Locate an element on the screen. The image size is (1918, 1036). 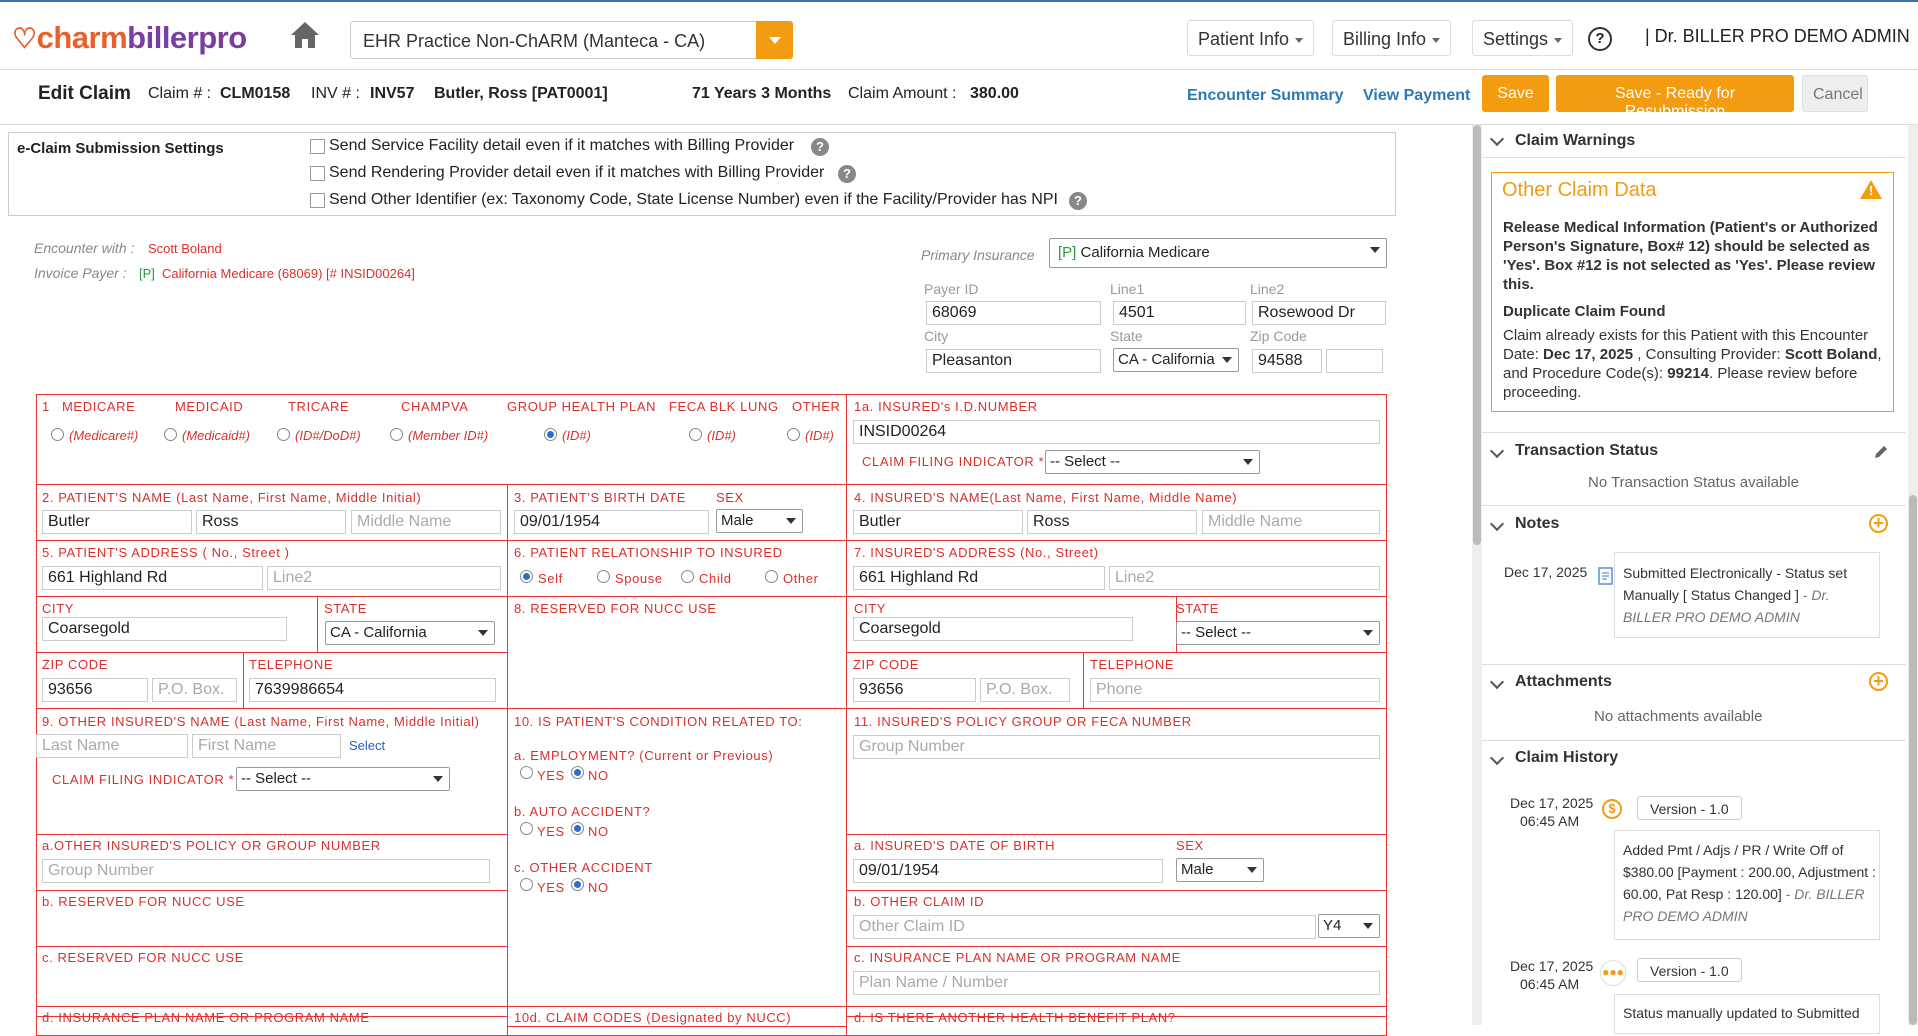
zip-ext-field is located at coordinates (1354, 361).